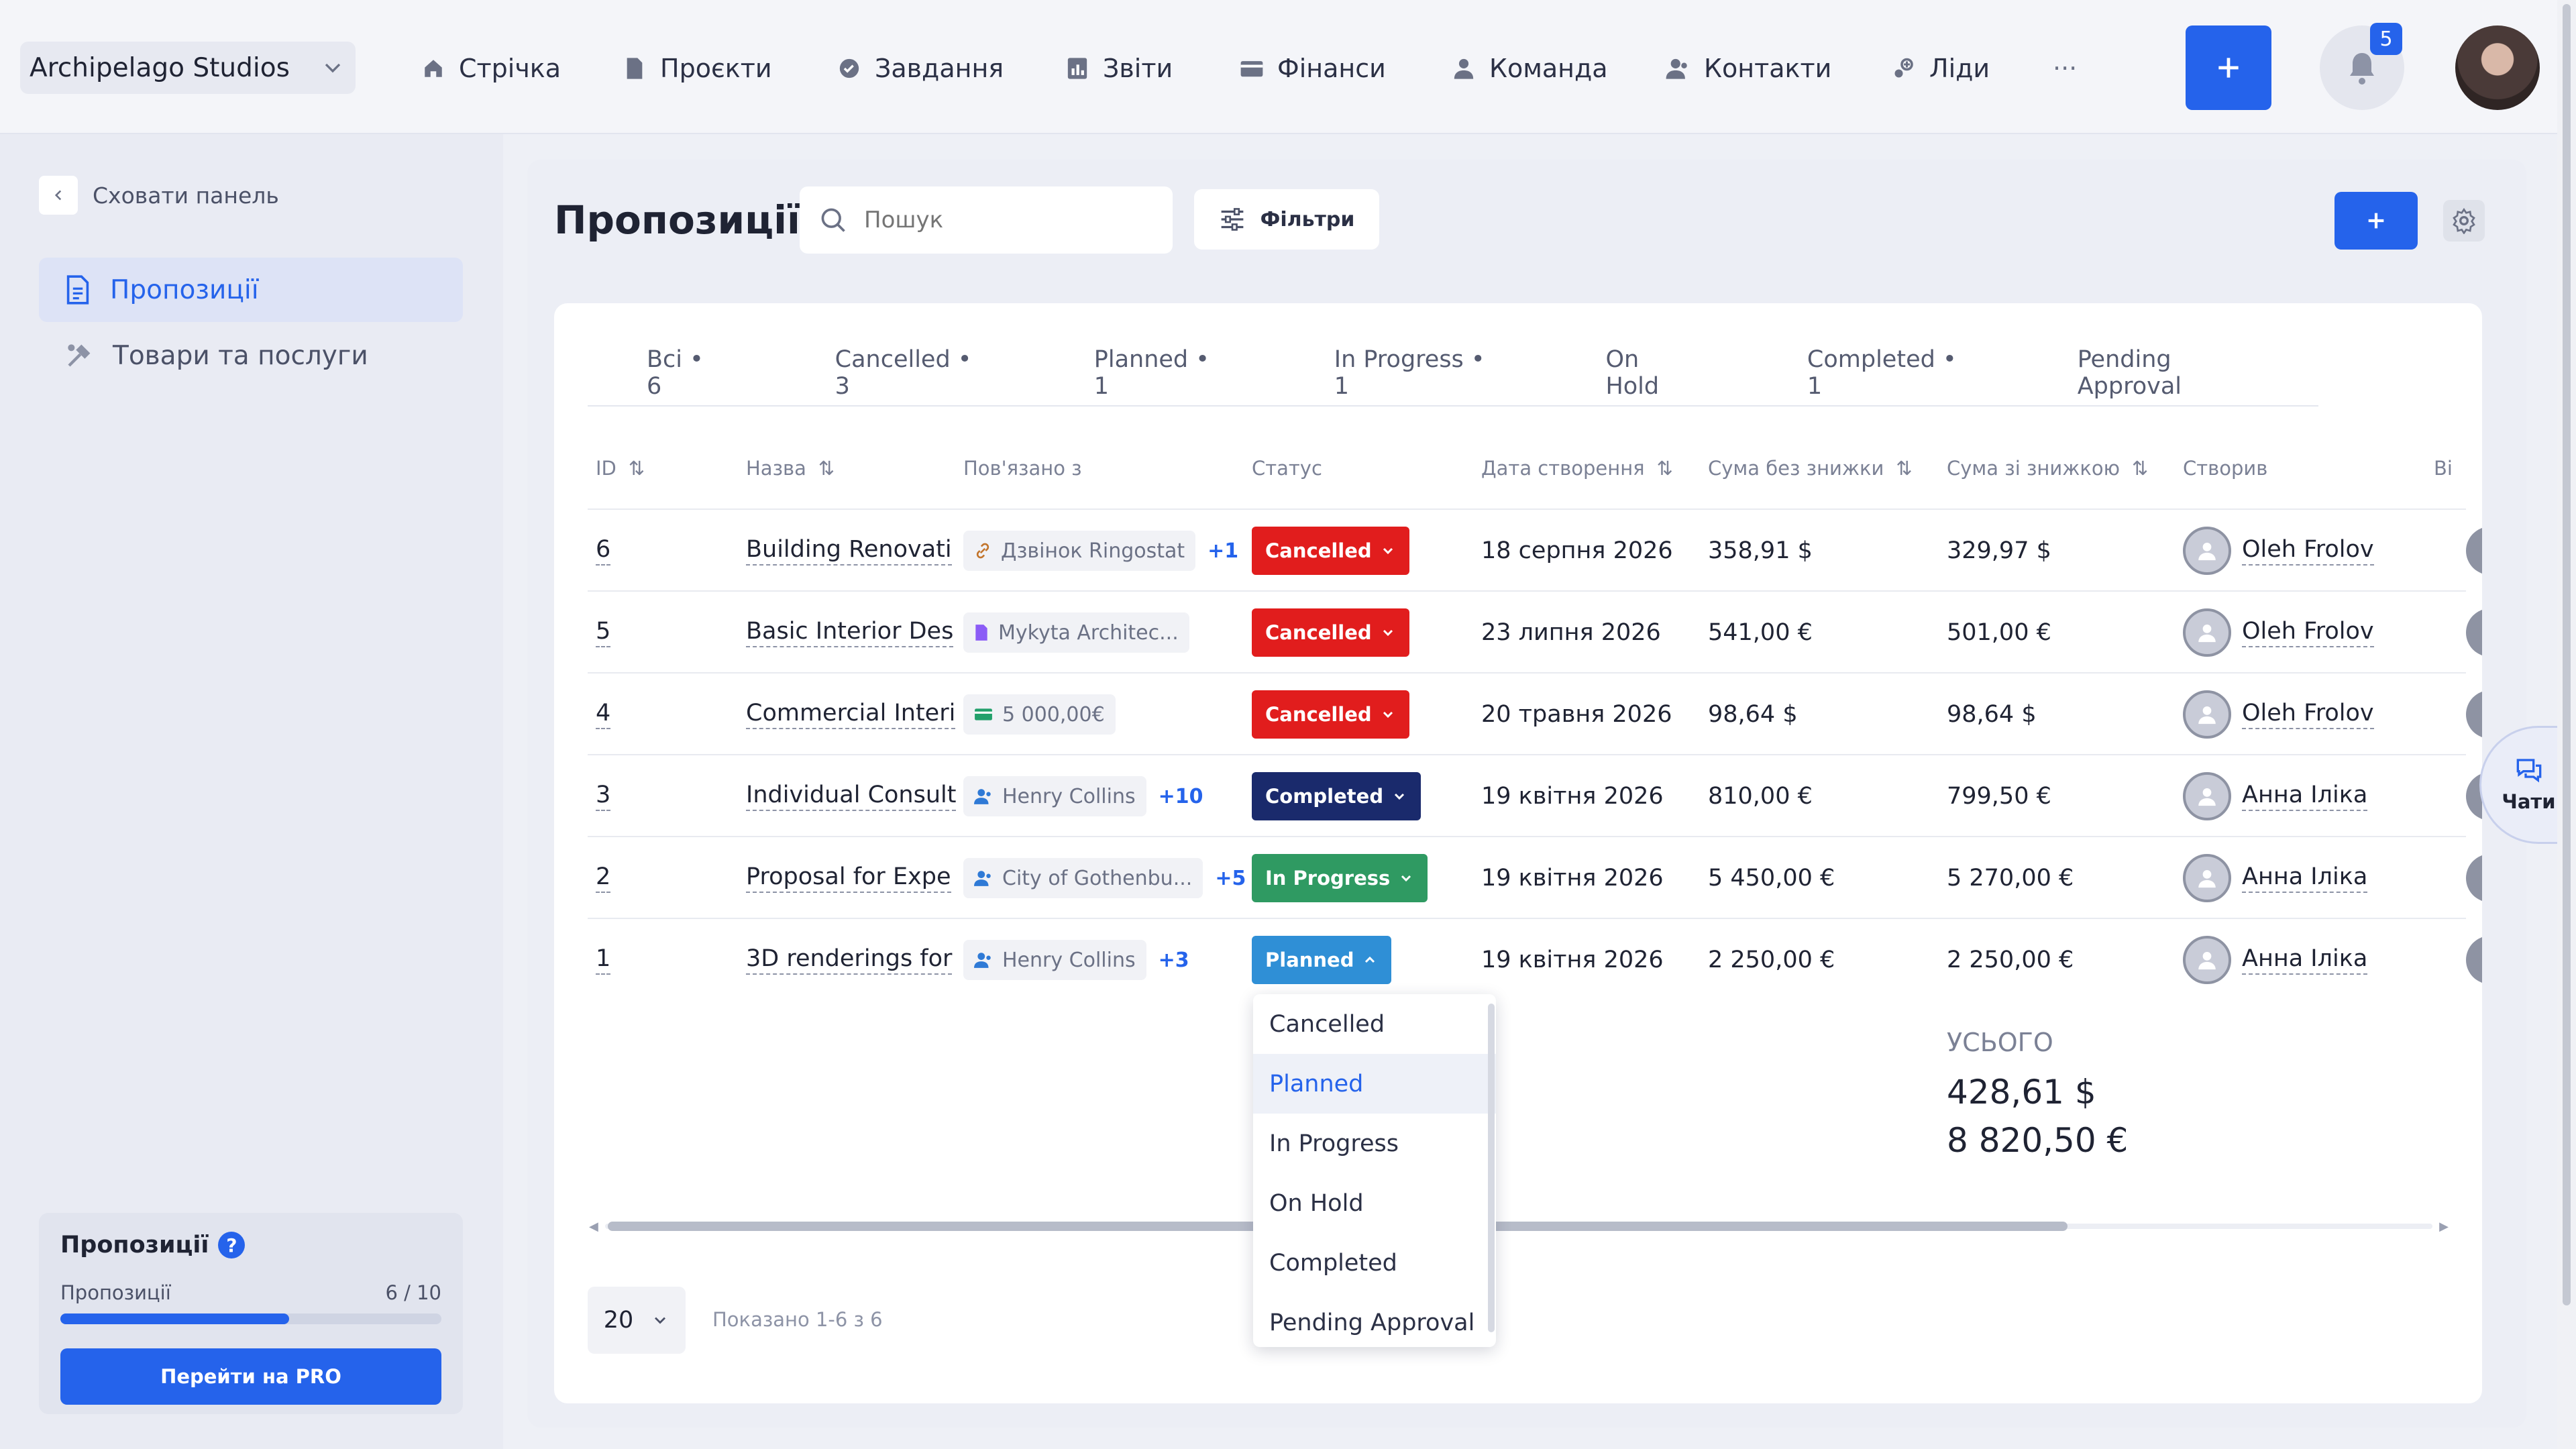  What do you see at coordinates (1340, 878) in the screenshot?
I see `status-dropdown: In Progress` at bounding box center [1340, 878].